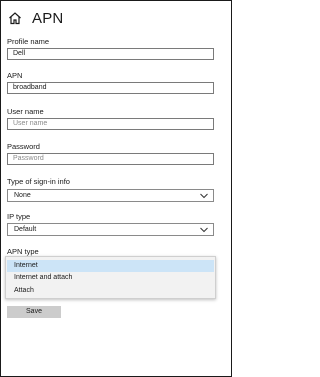  I want to click on sign-in-type-select: None, so click(110, 195).